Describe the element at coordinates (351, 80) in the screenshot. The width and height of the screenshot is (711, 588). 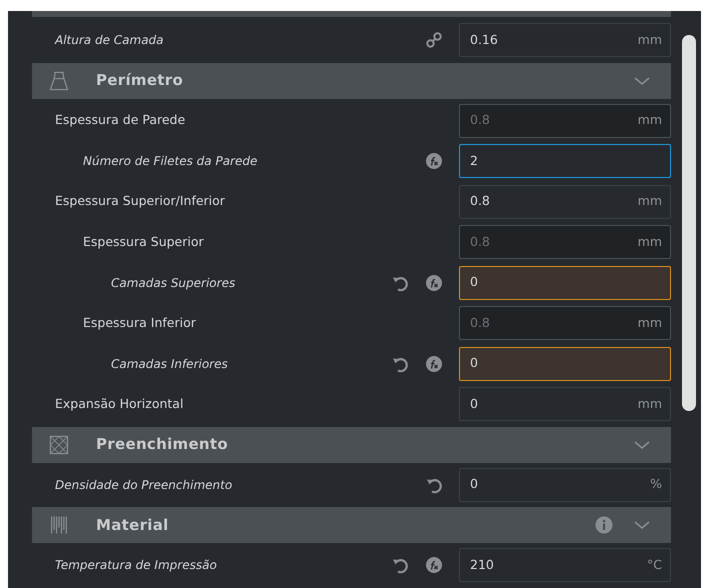
I see `section-header: Perímetro` at that location.